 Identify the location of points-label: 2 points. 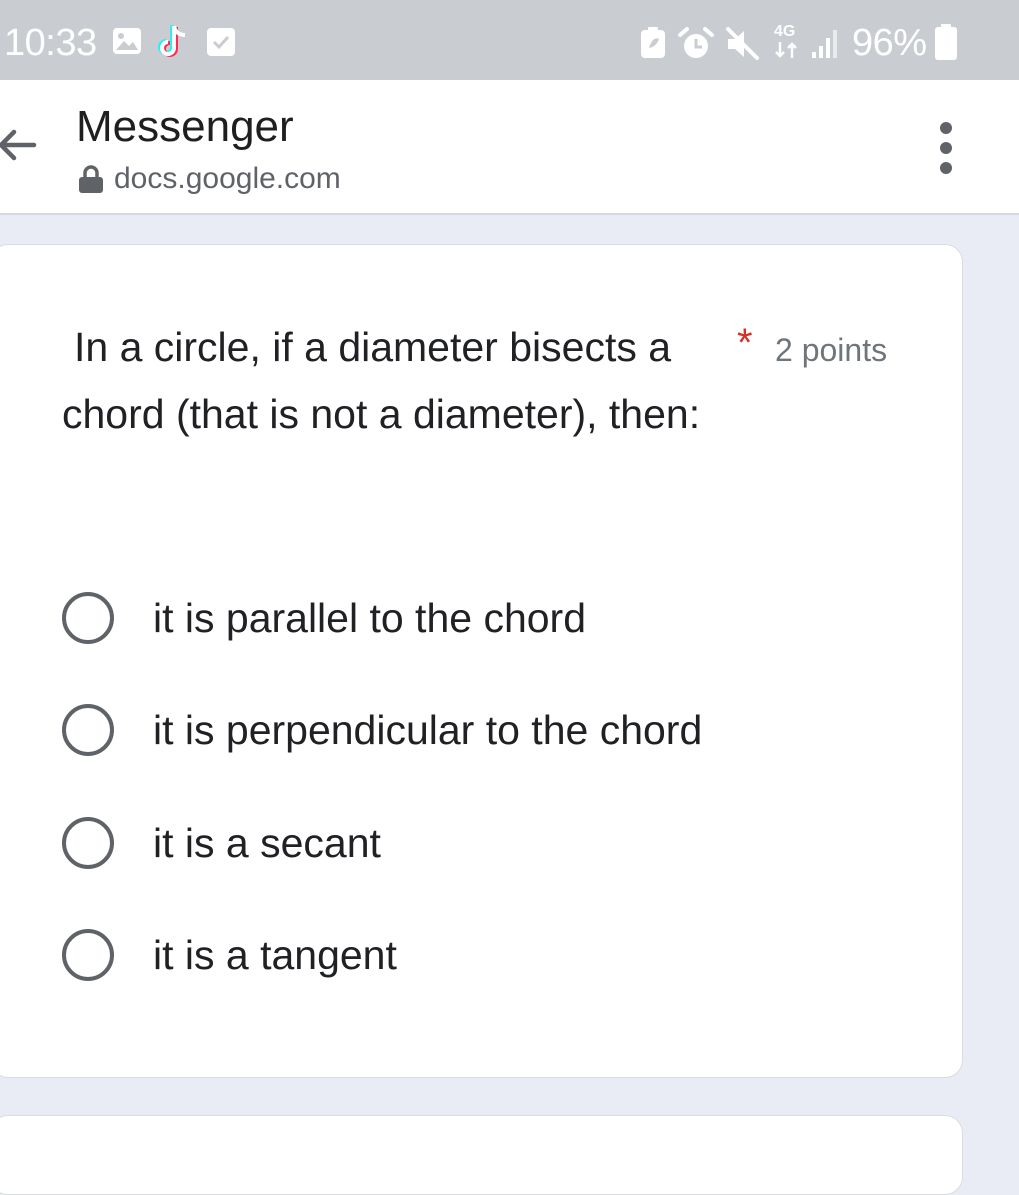
(831, 350).